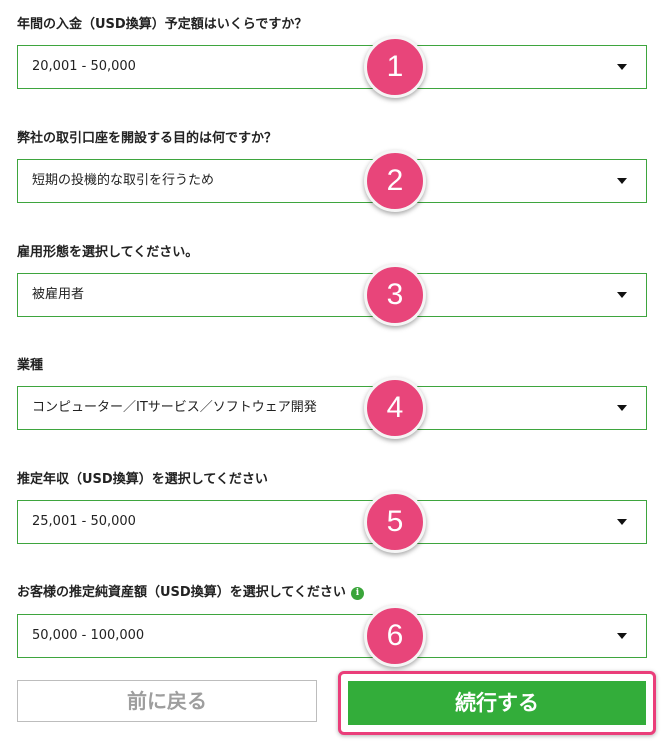  I want to click on step-badge-5: 5, so click(395, 522).